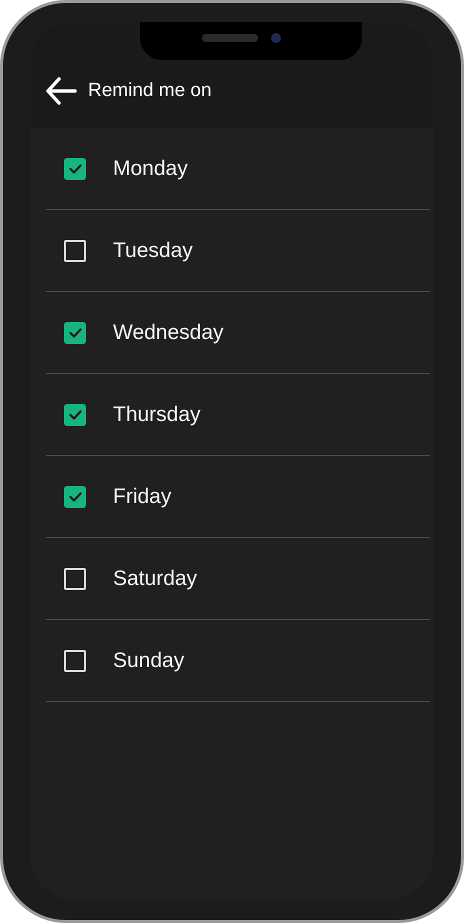 Image resolution: width=464 pixels, height=923 pixels. Describe the element at coordinates (150, 90) in the screenshot. I see `page-title: Remind me on` at that location.